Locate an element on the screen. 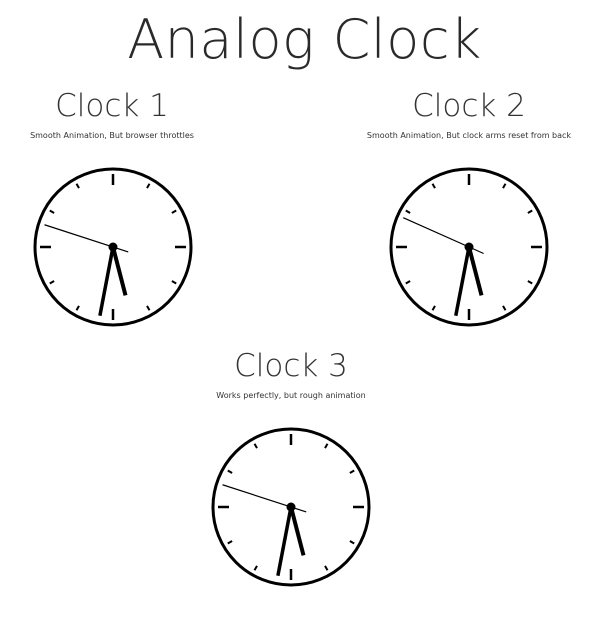 This screenshot has width=609, height=620. clock-3-description: Works perfectly, but rough animation is located at coordinates (291, 395).